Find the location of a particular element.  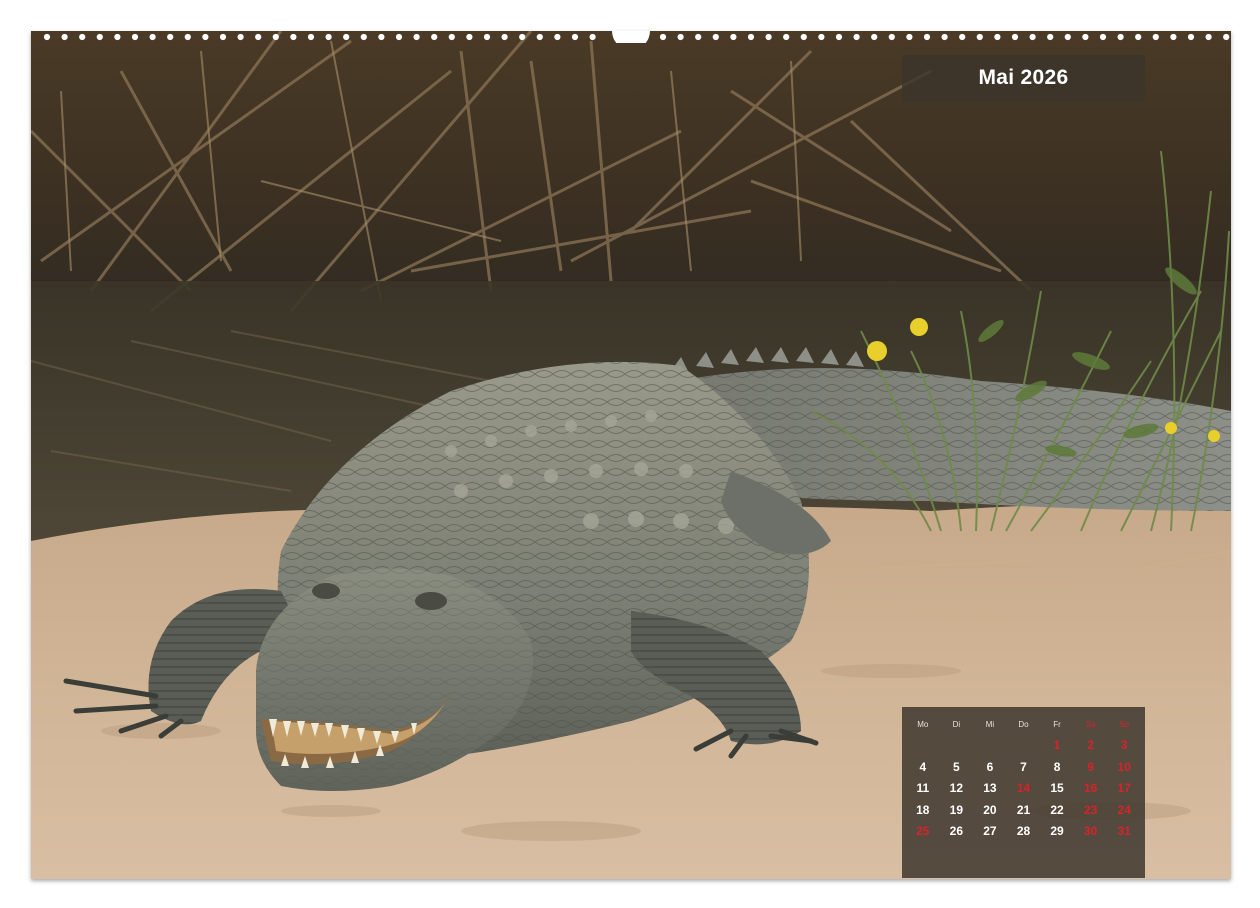

month-title-box: Mai 2026 is located at coordinates (1023, 78).